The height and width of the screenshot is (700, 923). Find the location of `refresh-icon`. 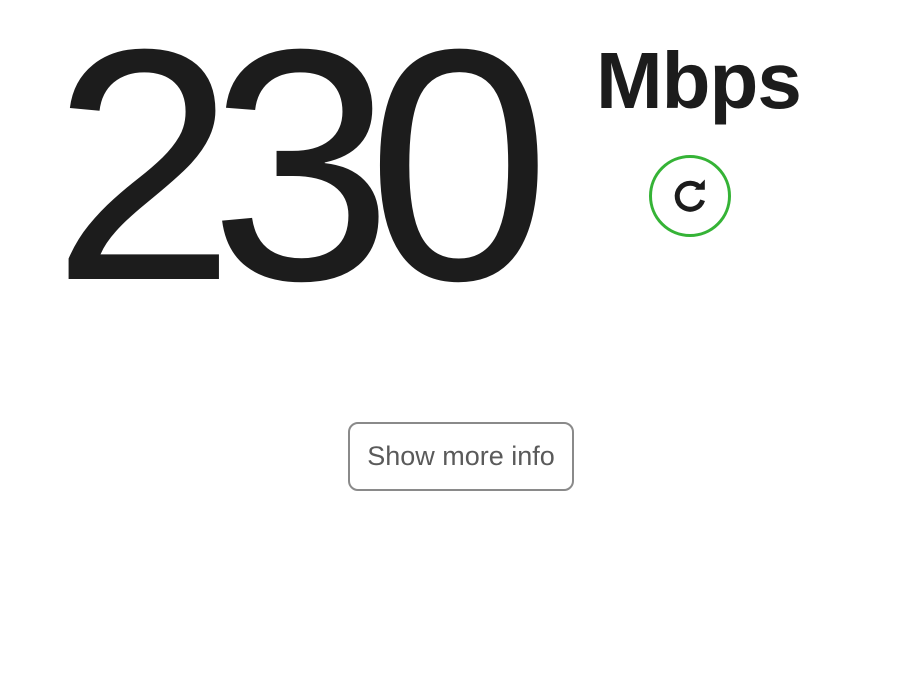

refresh-icon is located at coordinates (689, 195).